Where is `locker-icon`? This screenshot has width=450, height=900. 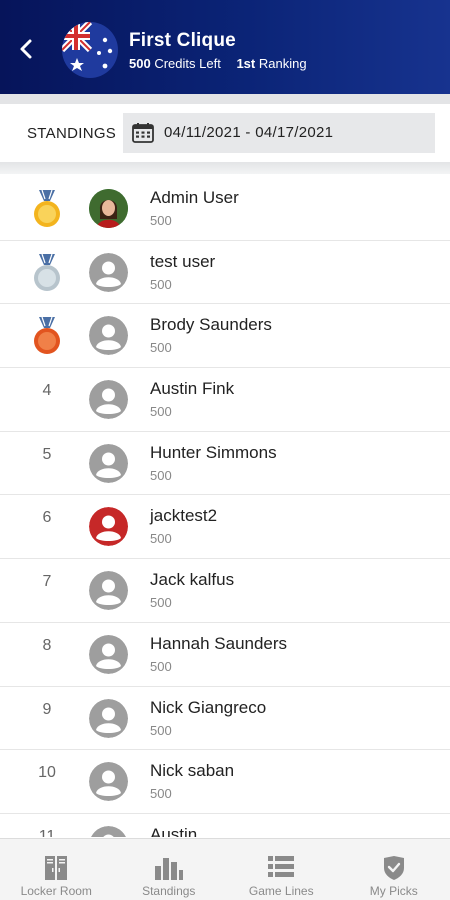 locker-icon is located at coordinates (56, 868).